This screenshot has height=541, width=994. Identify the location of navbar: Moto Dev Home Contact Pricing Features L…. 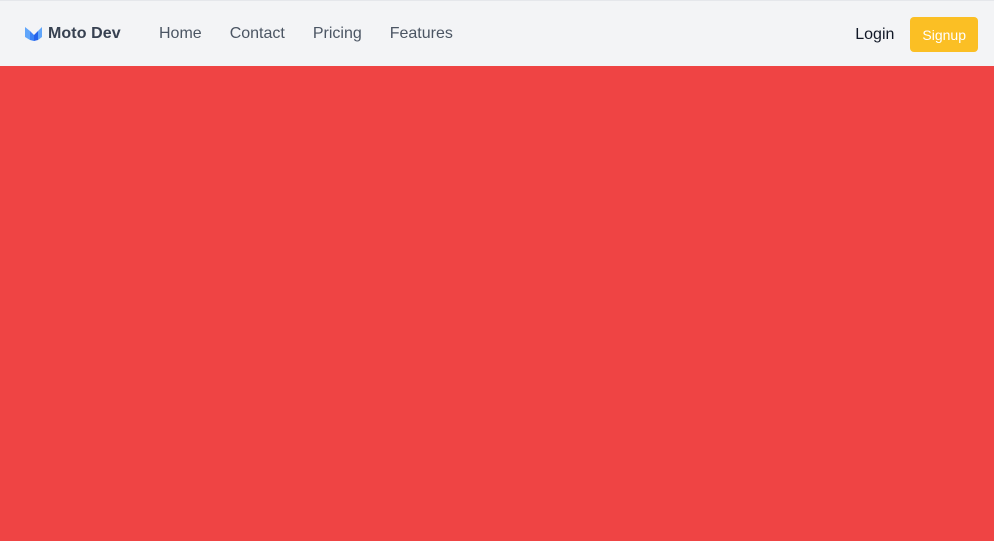
(497, 33).